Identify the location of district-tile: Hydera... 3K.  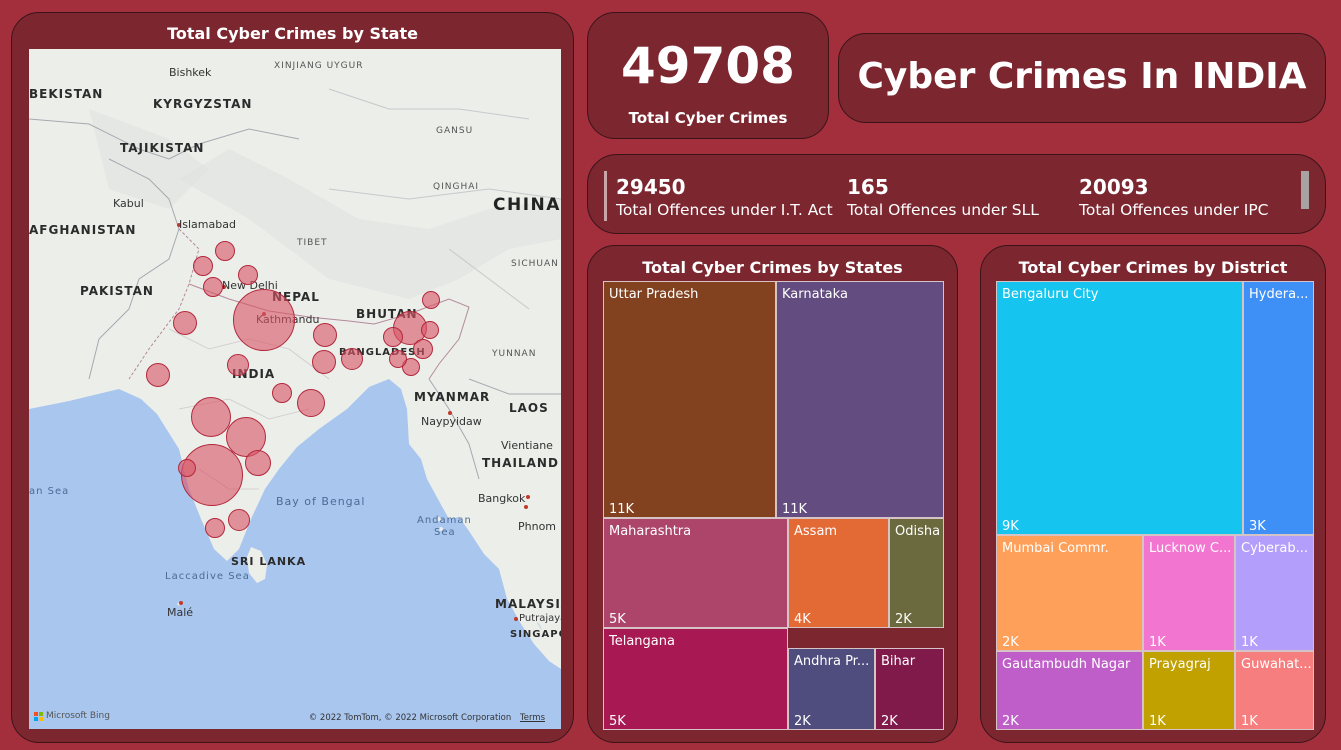
(1278, 408).